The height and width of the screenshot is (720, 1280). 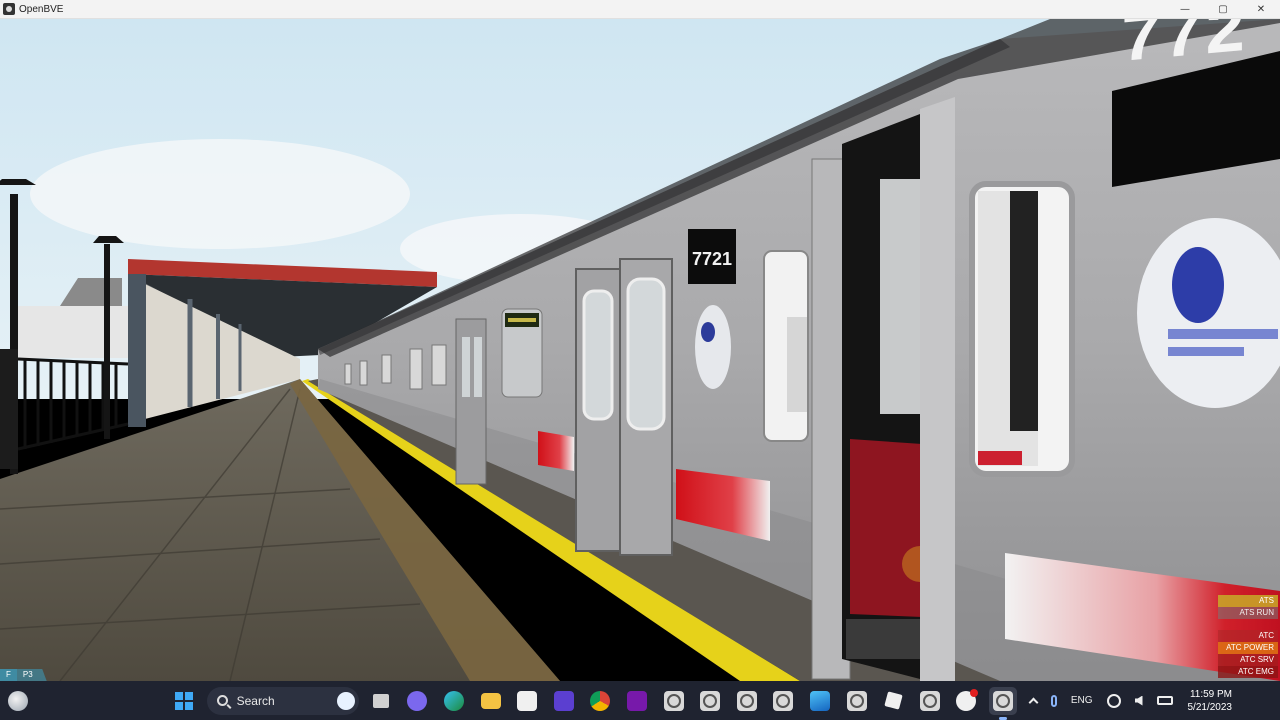 I want to click on store-icon, so click(x=527, y=700).